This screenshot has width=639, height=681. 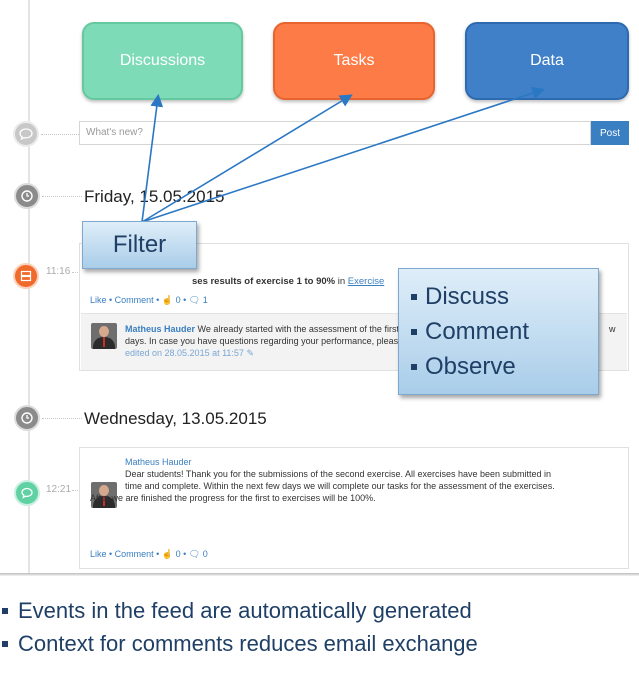 I want to click on actions-callout: Discuss Comment Observe, so click(x=498, y=331).